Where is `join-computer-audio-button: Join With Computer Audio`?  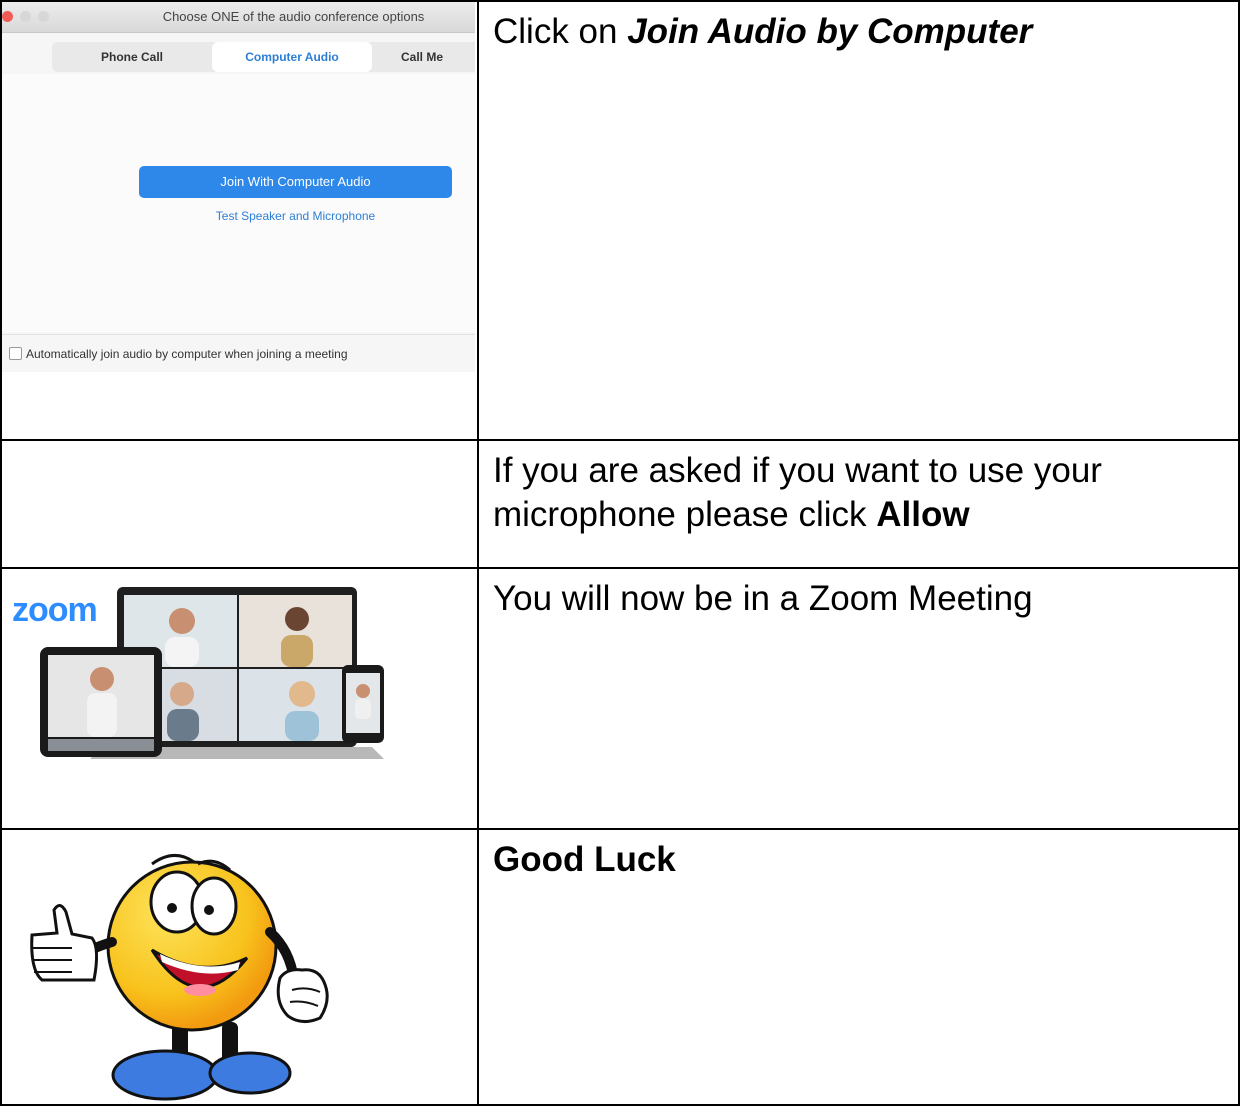 join-computer-audio-button: Join With Computer Audio is located at coordinates (295, 182).